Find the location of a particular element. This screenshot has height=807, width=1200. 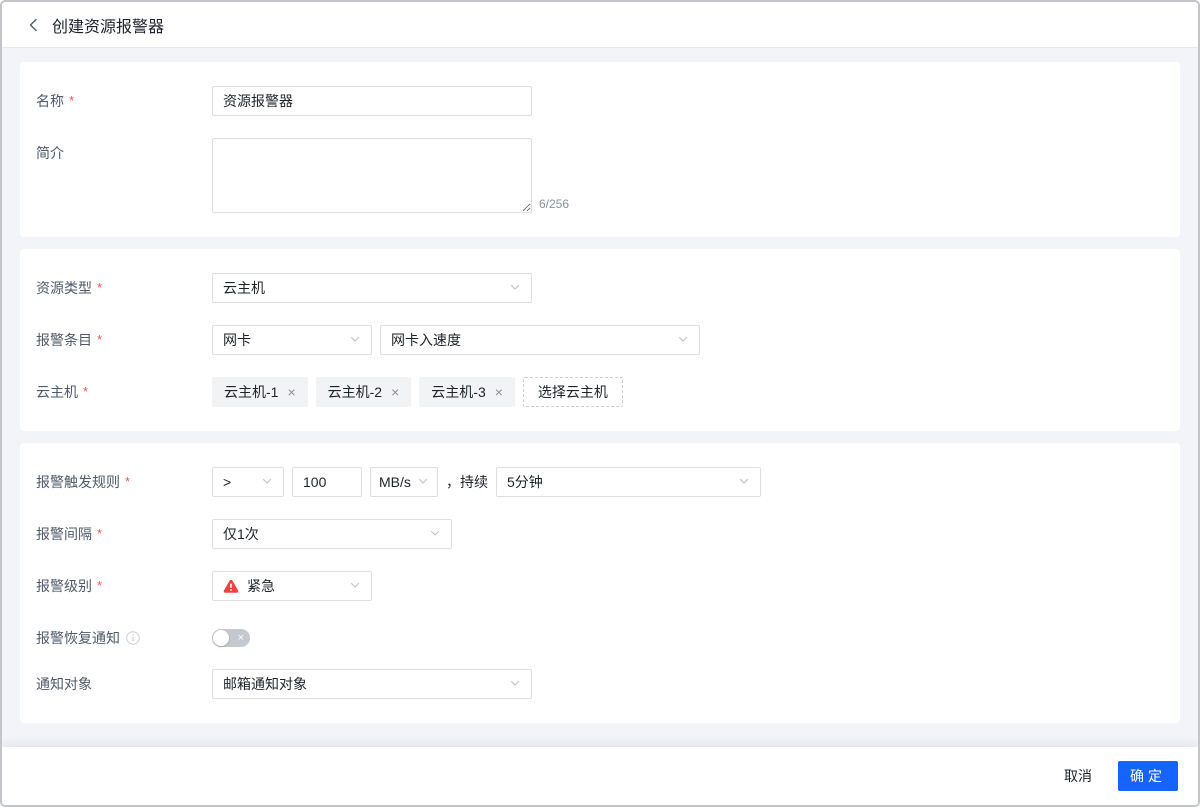

trigger-rule-row: 报警触发规则 * > MB/s is located at coordinates (600, 482).